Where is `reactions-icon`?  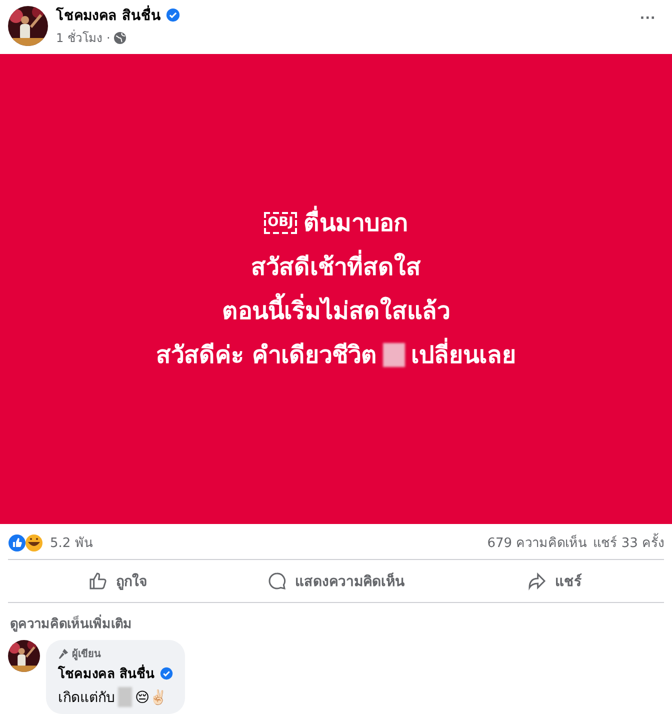
reactions-icon is located at coordinates (26, 543).